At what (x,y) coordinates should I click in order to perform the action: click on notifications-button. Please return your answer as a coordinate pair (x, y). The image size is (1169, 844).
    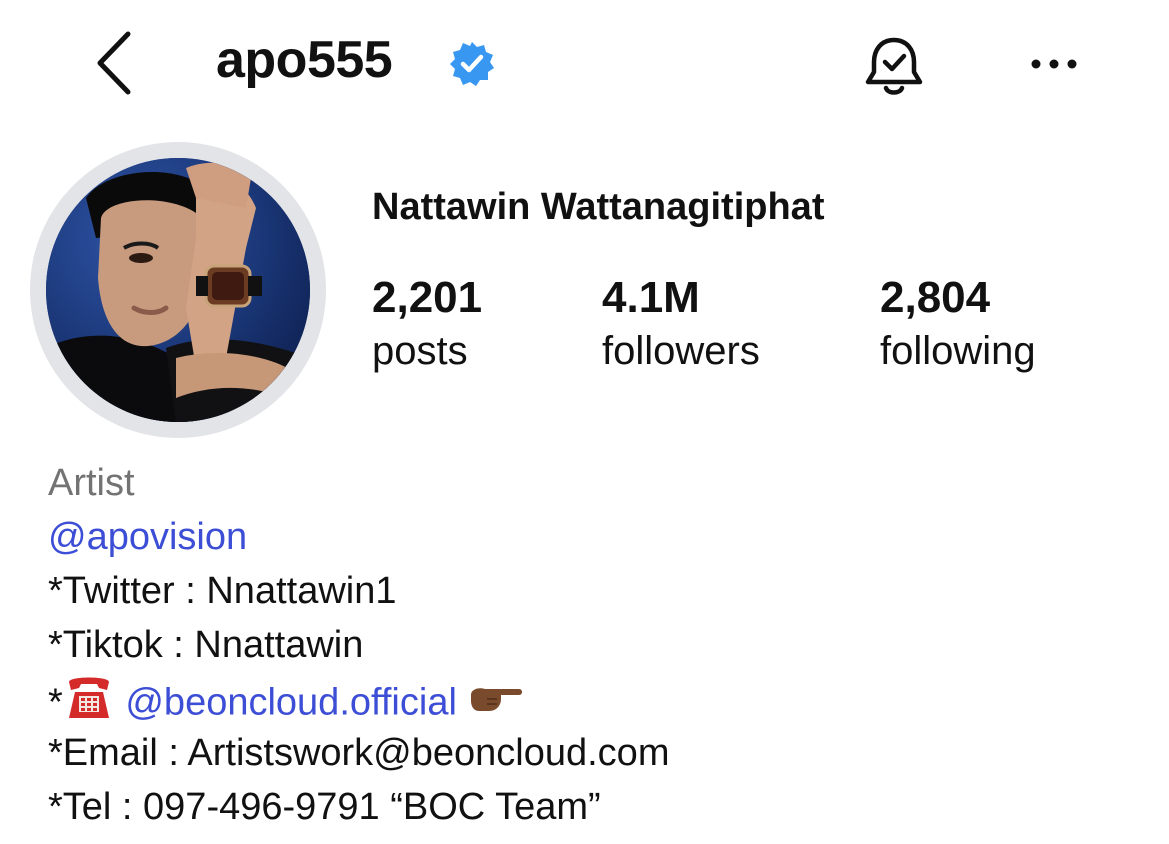
    Looking at the image, I should click on (894, 66).